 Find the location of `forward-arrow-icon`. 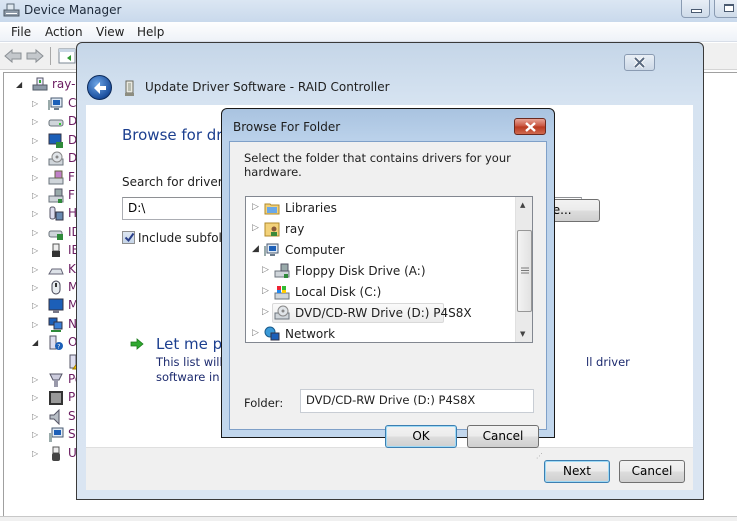

forward-arrow-icon is located at coordinates (35, 56).